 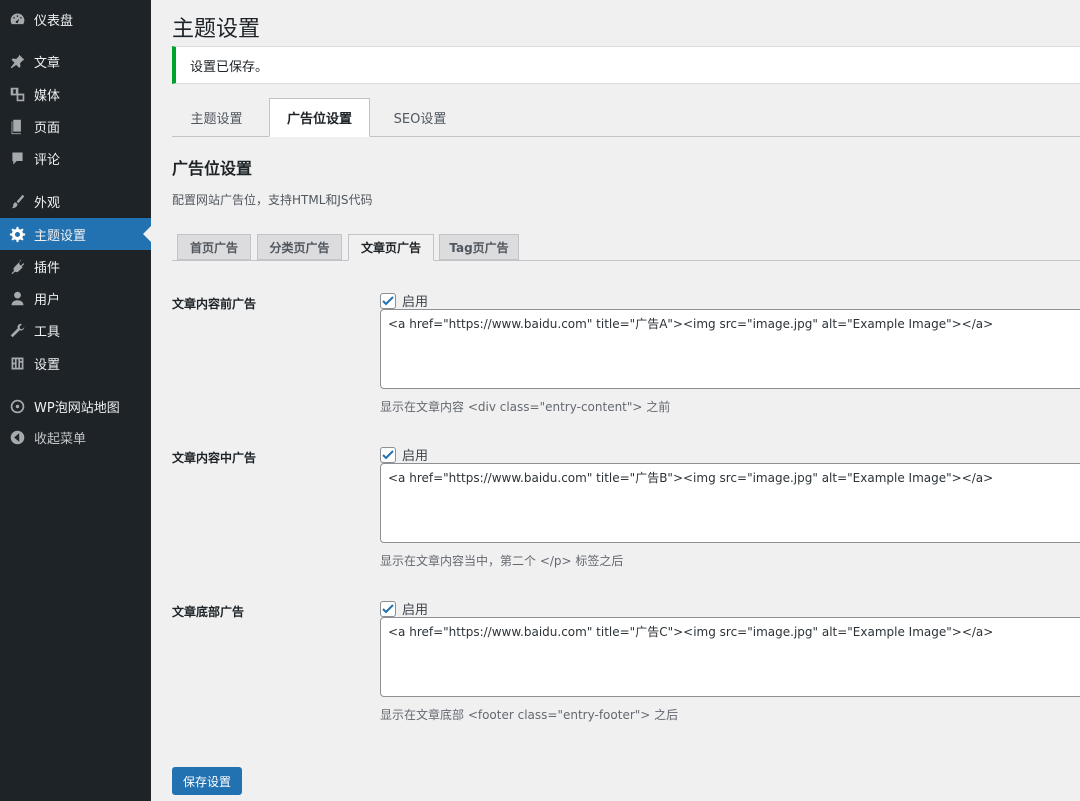 I want to click on sidebar-item-media: 媒体, so click(x=75, y=94).